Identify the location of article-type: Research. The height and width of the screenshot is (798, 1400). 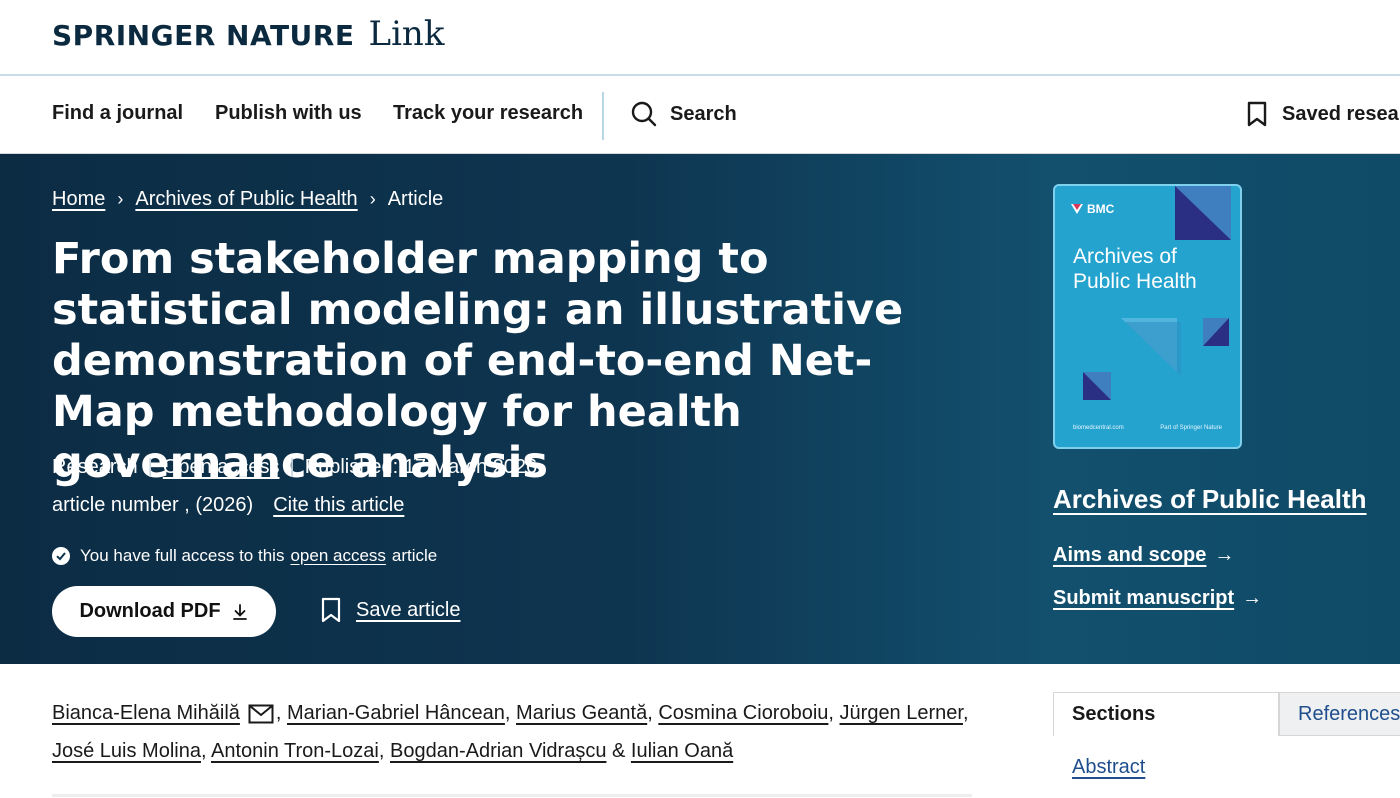
(95, 467).